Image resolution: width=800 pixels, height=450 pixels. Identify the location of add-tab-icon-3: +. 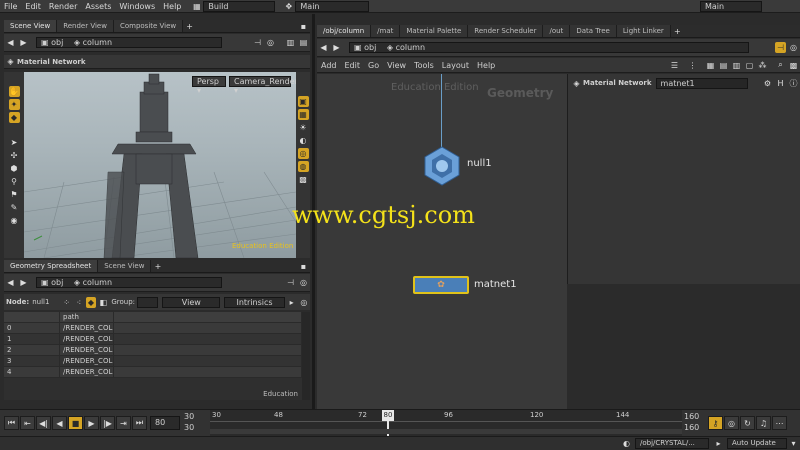
(677, 31).